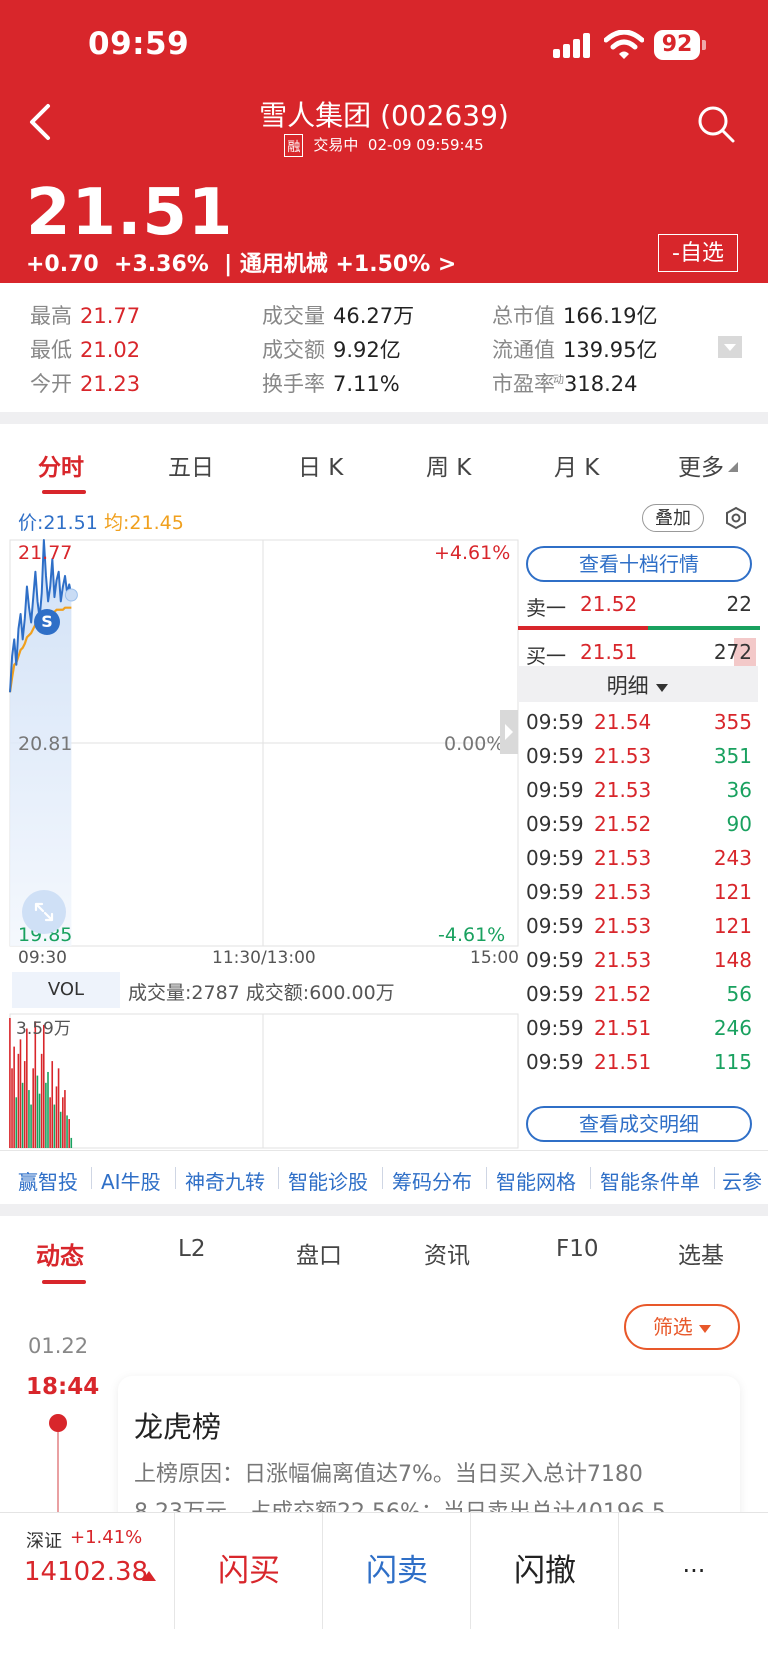  What do you see at coordinates (328, 1180) in the screenshot?
I see `feature-smart-diagnosis: 智能诊股` at bounding box center [328, 1180].